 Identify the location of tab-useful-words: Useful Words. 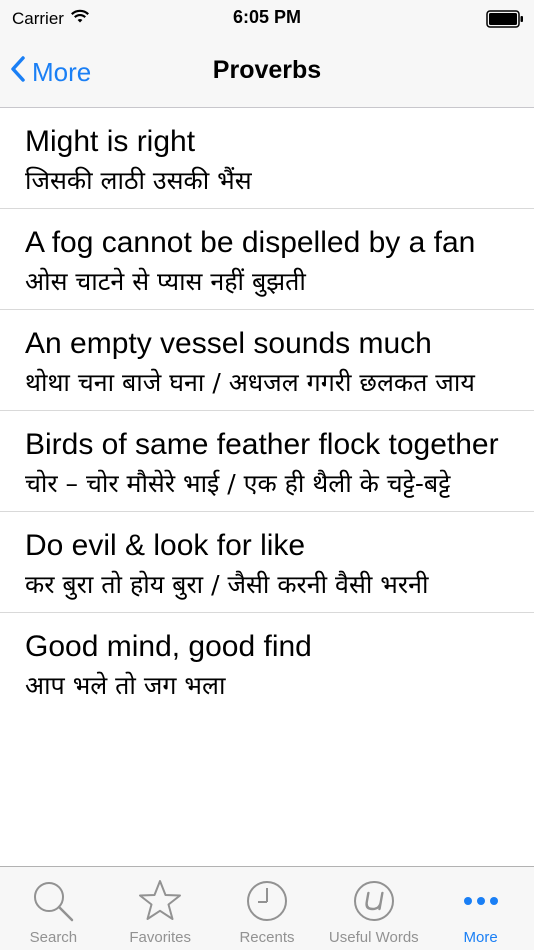
(373, 908).